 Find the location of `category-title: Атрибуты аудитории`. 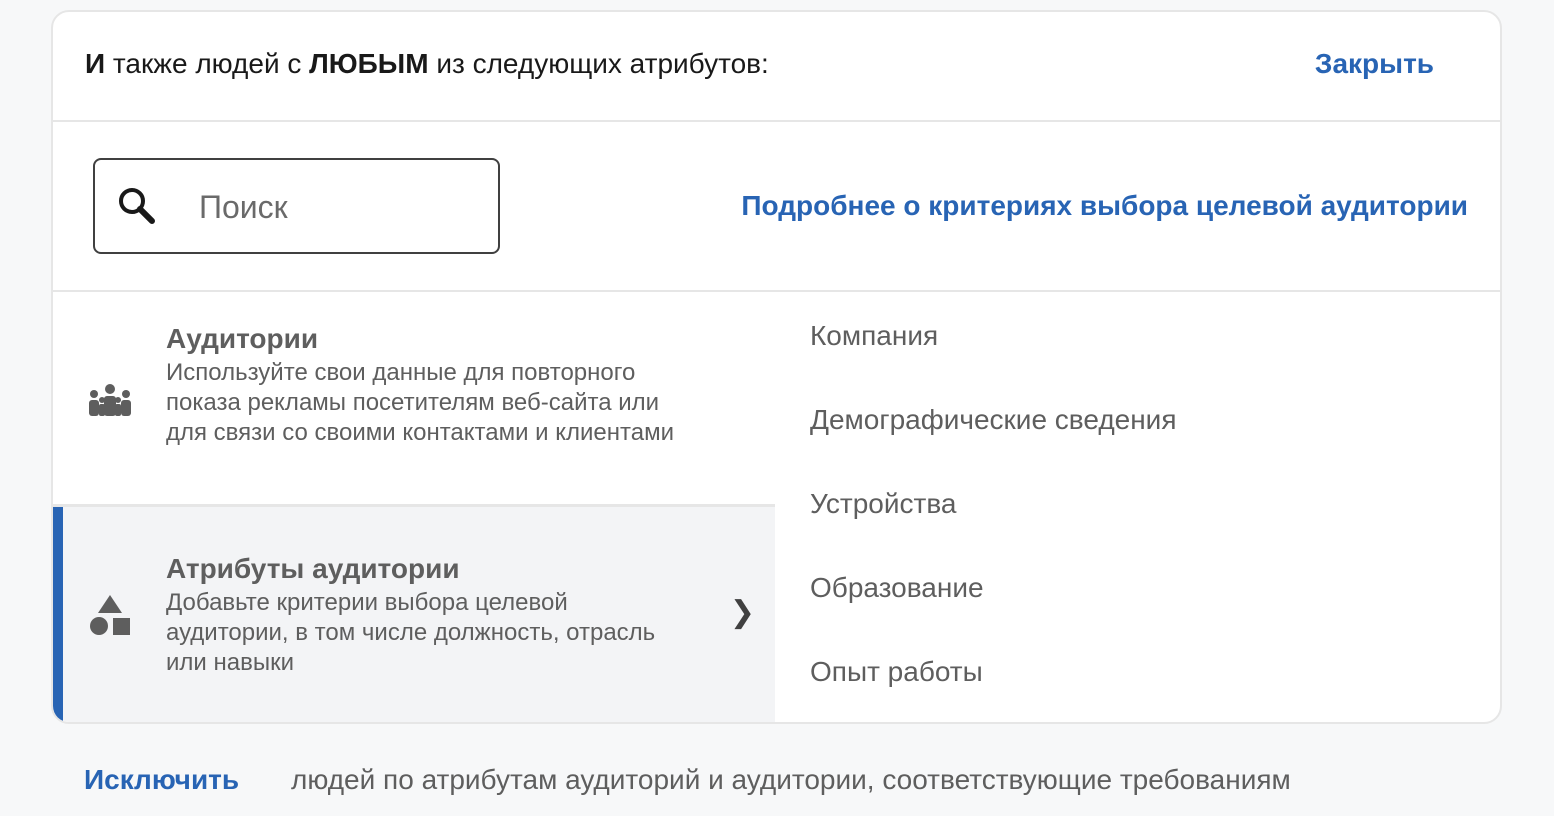

category-title: Атрибуты аудитории is located at coordinates (313, 568).